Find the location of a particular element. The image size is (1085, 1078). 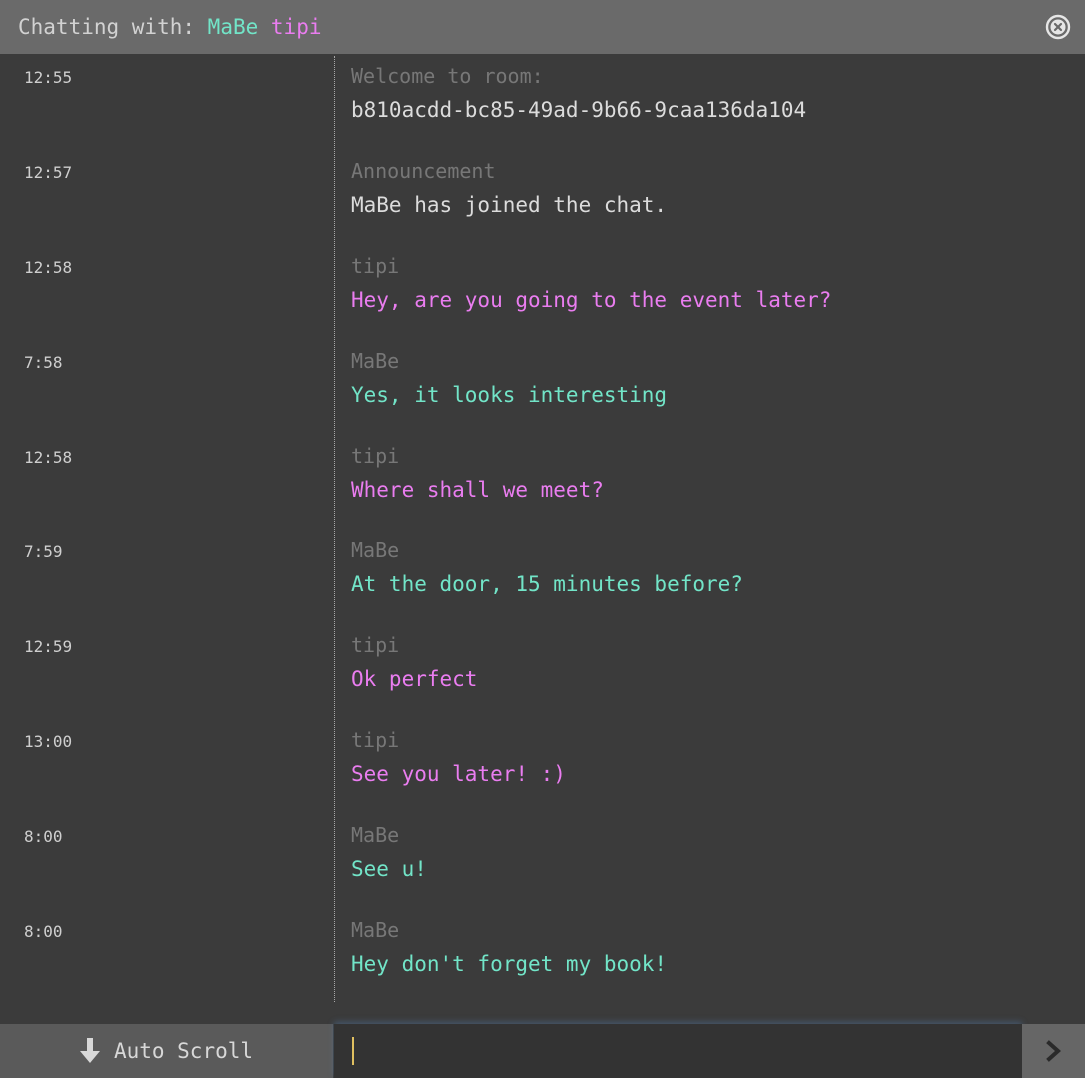

chevron-right-icon is located at coordinates (1053, 1051).